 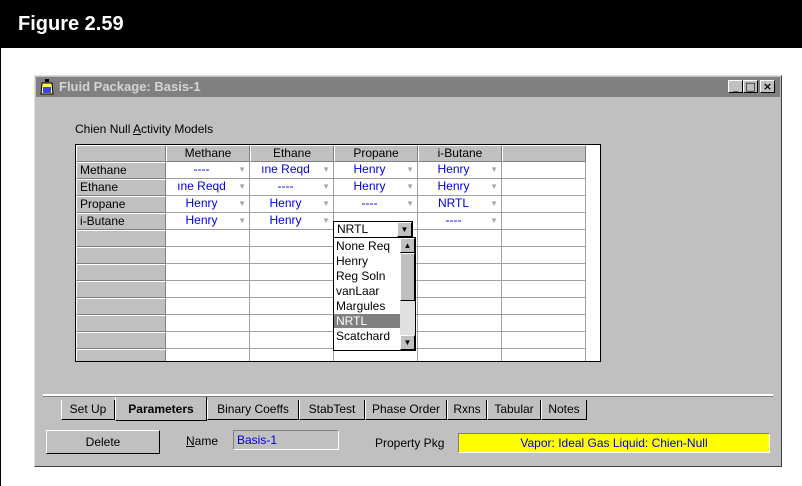 I want to click on close-button: ×, so click(x=767, y=86).